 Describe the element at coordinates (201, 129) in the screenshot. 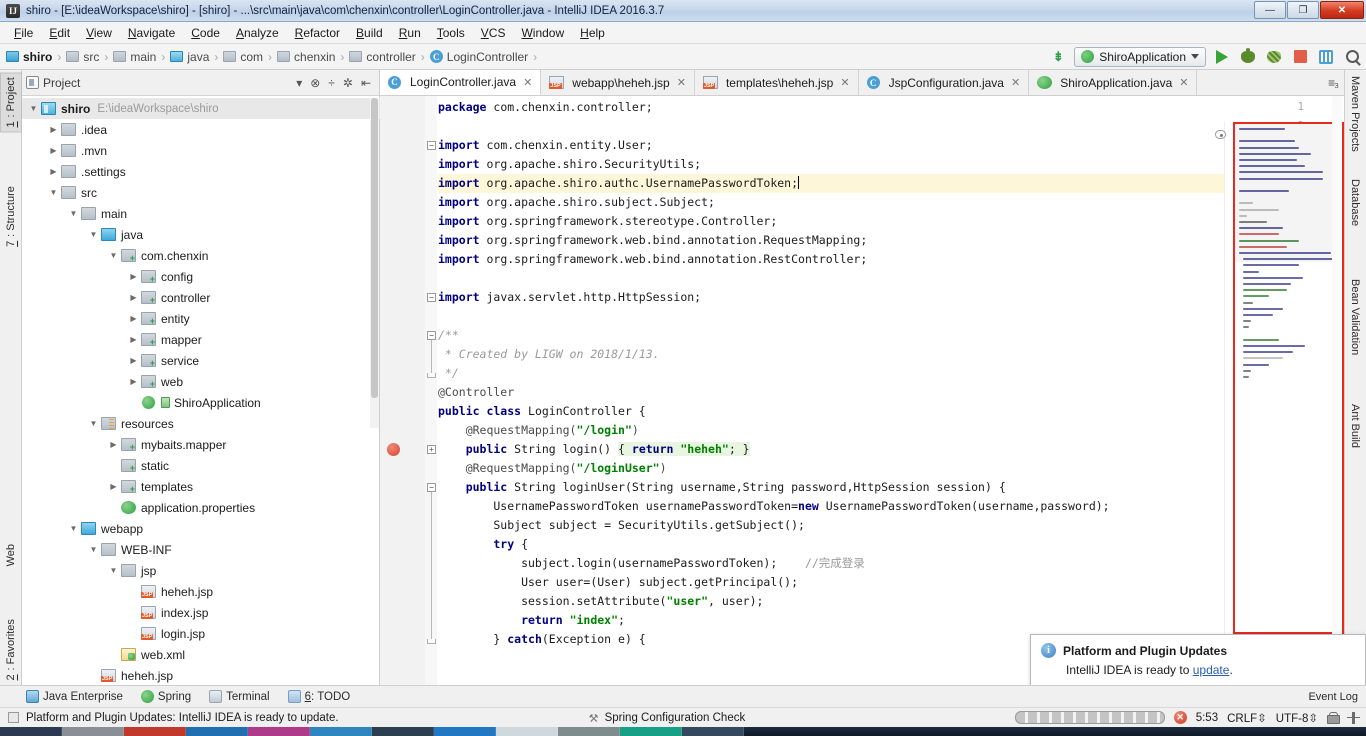

I see `tree-node--idea: ▶ .idea` at that location.